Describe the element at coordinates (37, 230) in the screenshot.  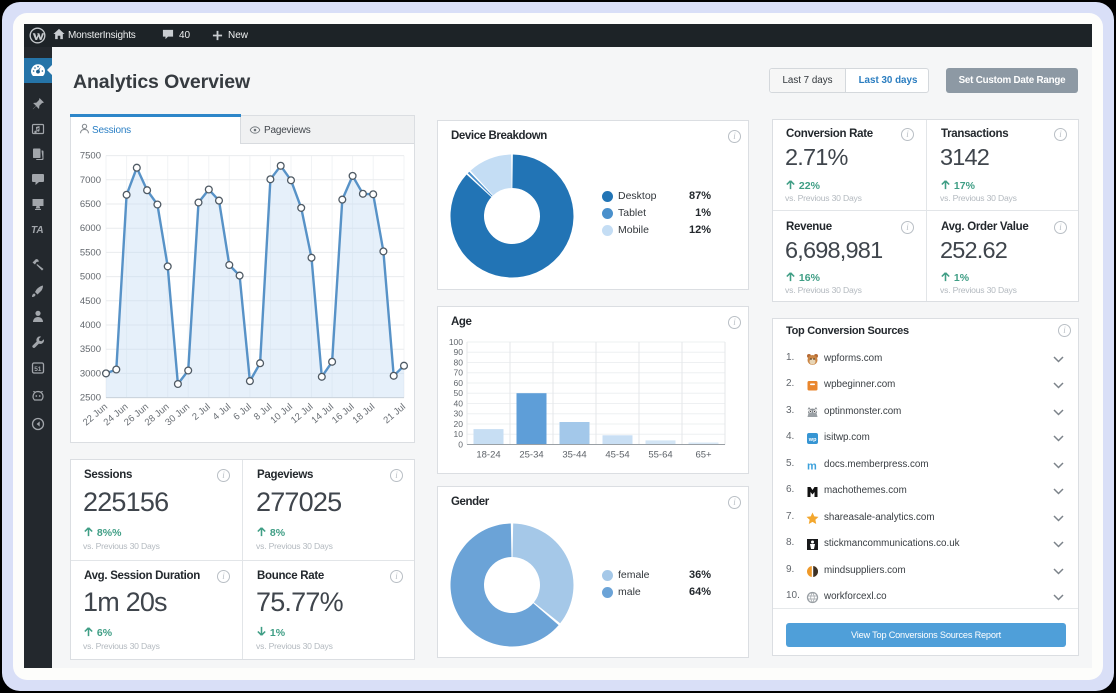
I see `svg-text: TA` at that location.